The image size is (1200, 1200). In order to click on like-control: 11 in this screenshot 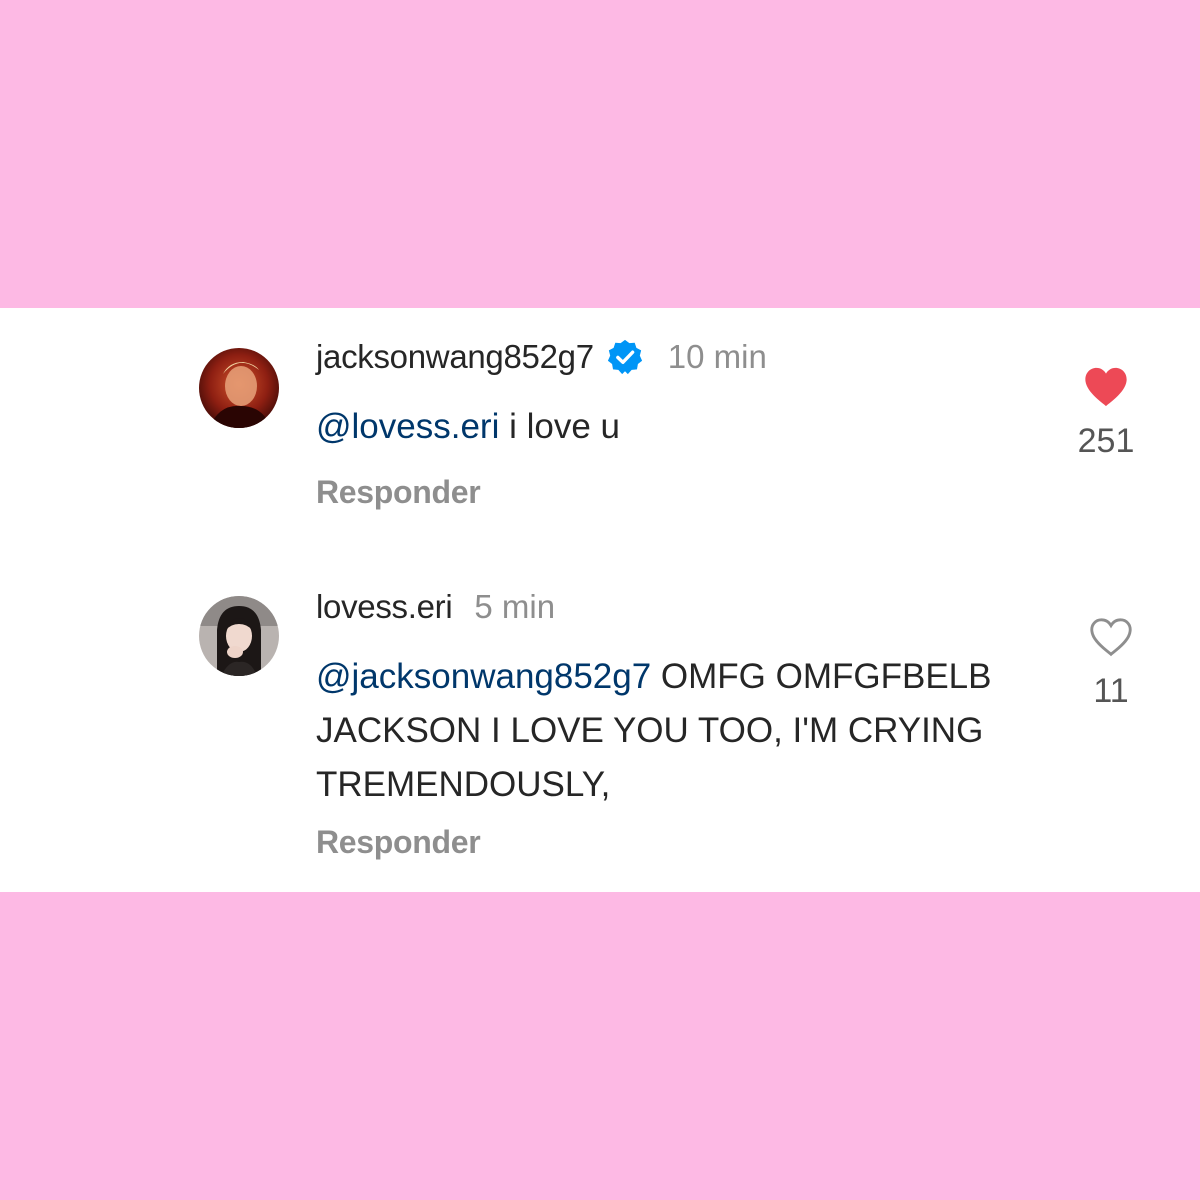, I will do `click(1111, 663)`.